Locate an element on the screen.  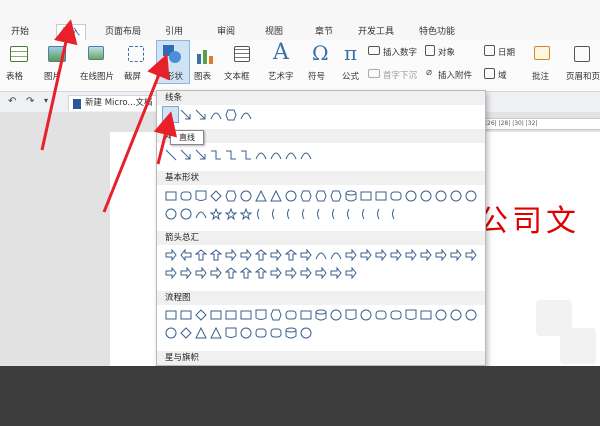
undo-icon: ↶ is located at coordinates (12, 101).